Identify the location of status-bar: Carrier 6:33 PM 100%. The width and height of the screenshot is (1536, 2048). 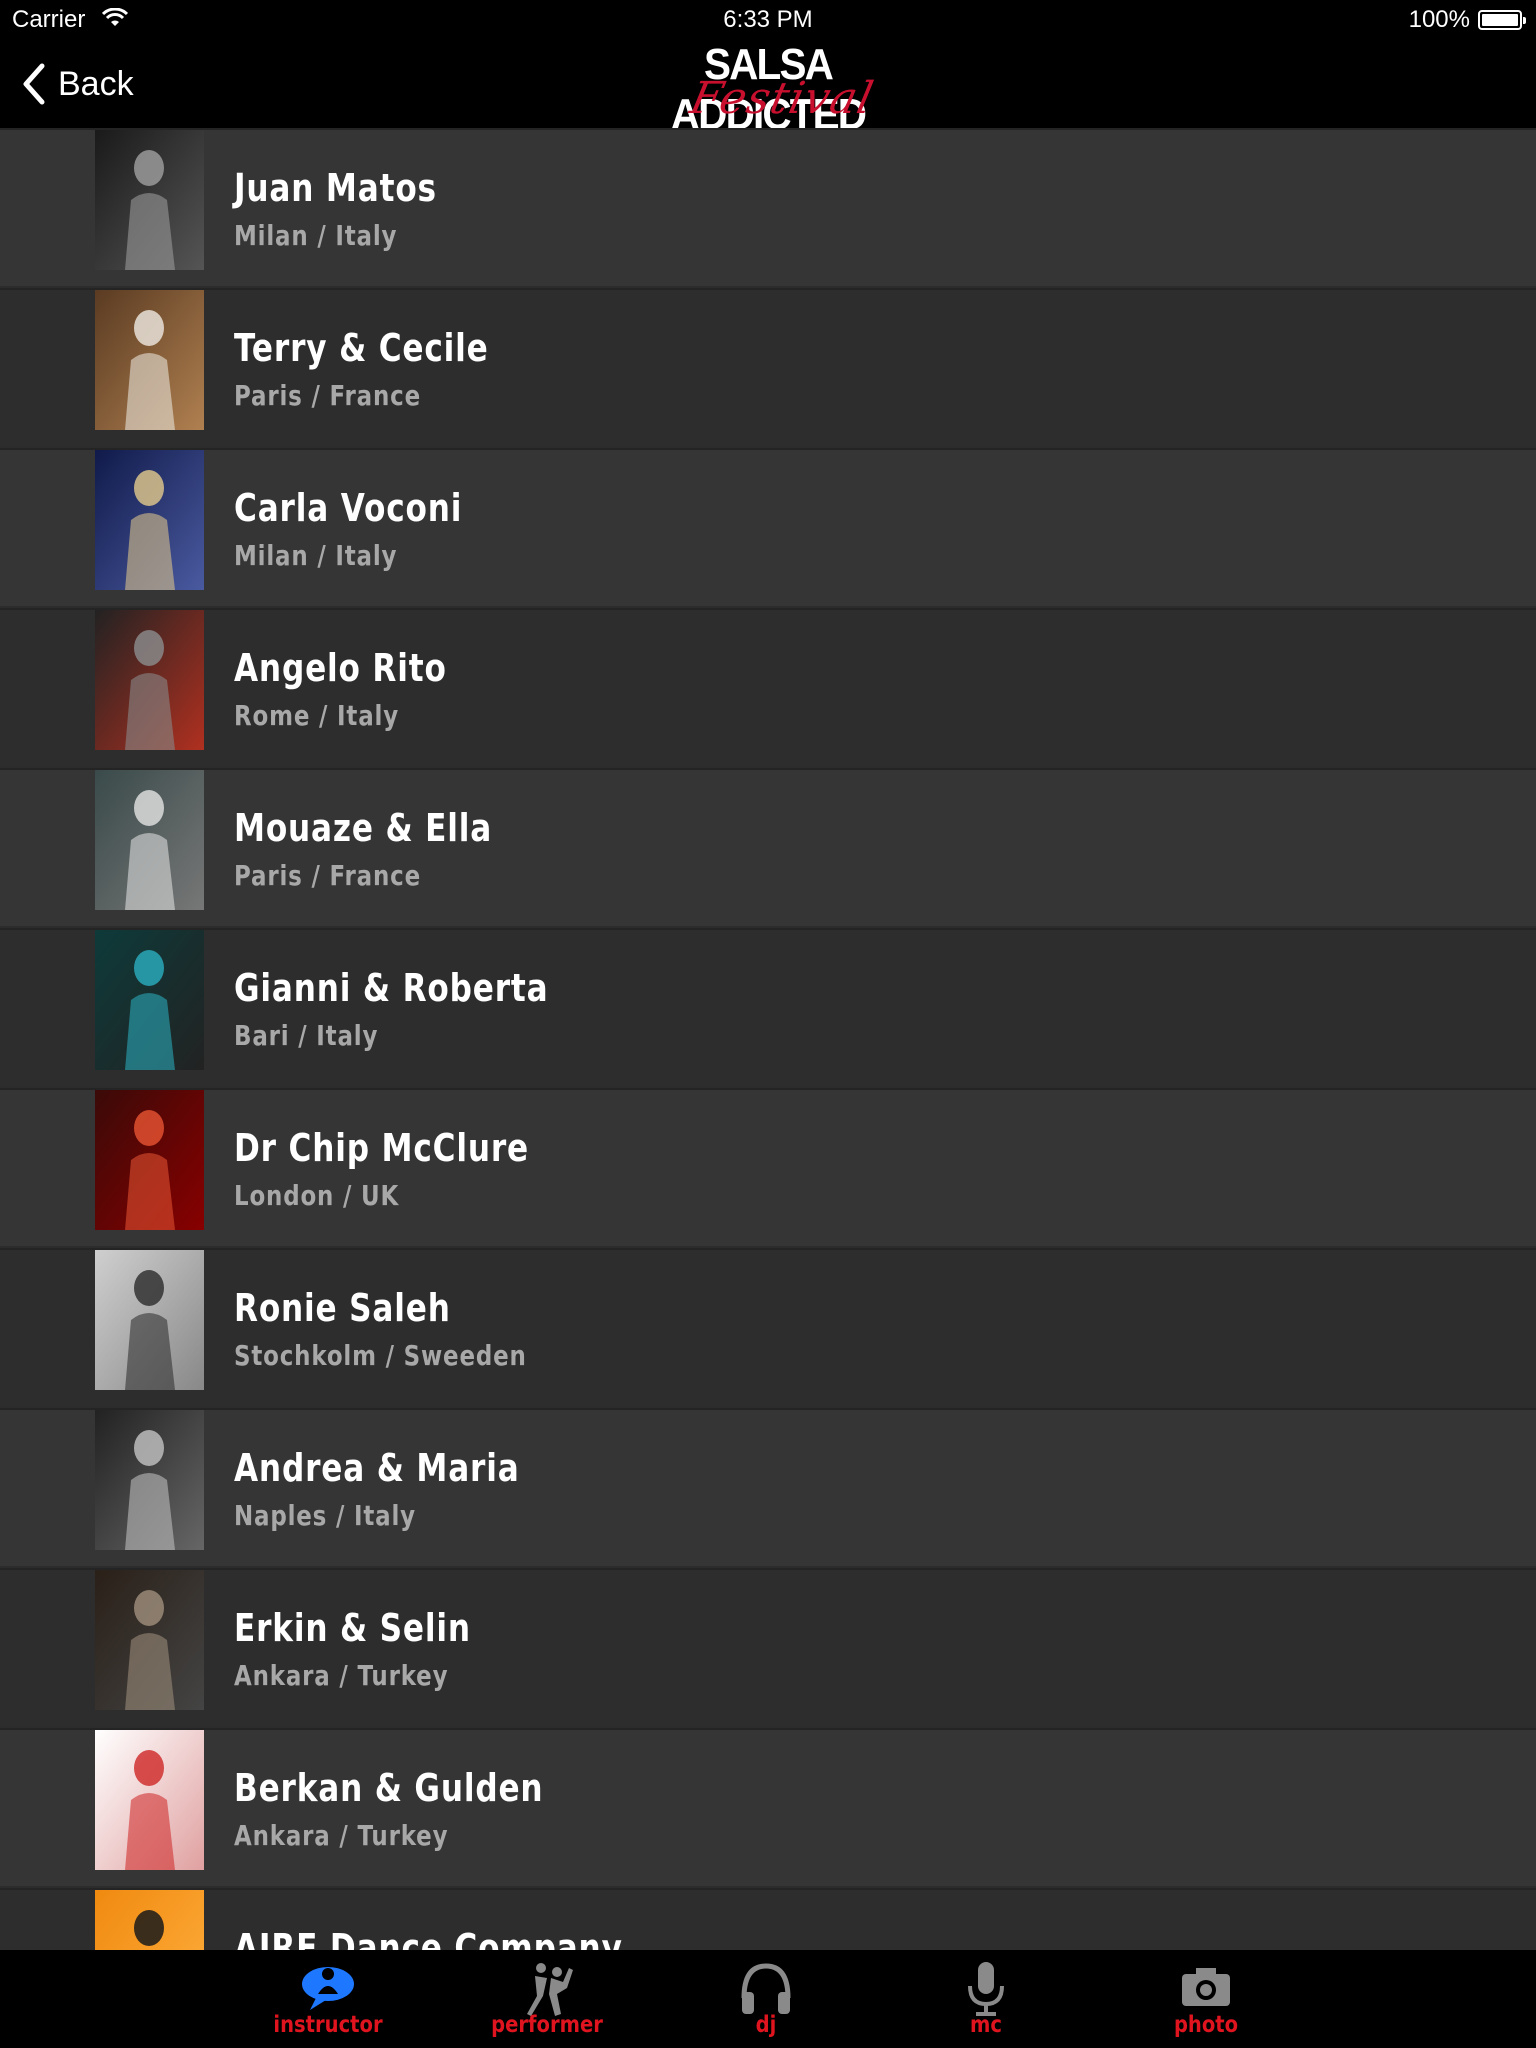
(768, 20).